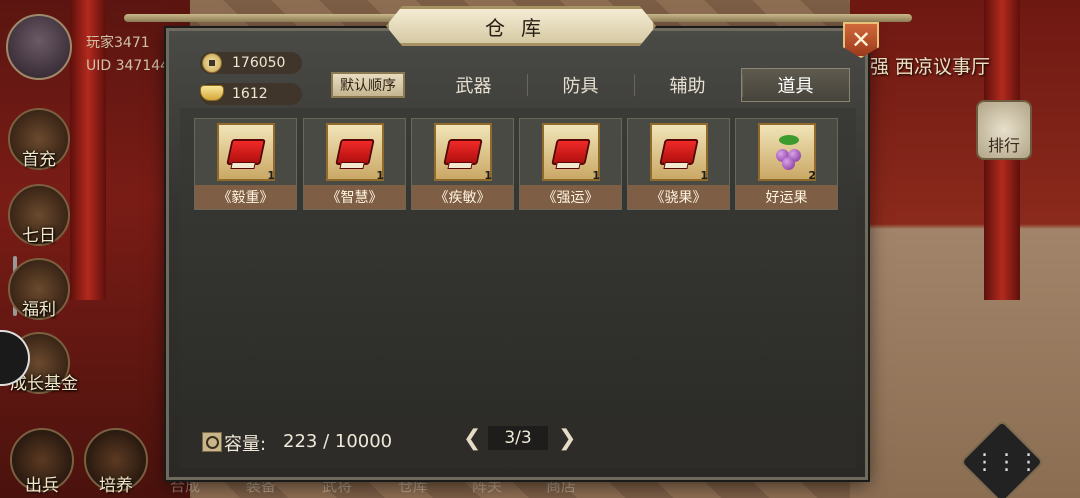 This screenshot has height=498, width=1080. I want to click on gold-currency: 1612, so click(251, 94).